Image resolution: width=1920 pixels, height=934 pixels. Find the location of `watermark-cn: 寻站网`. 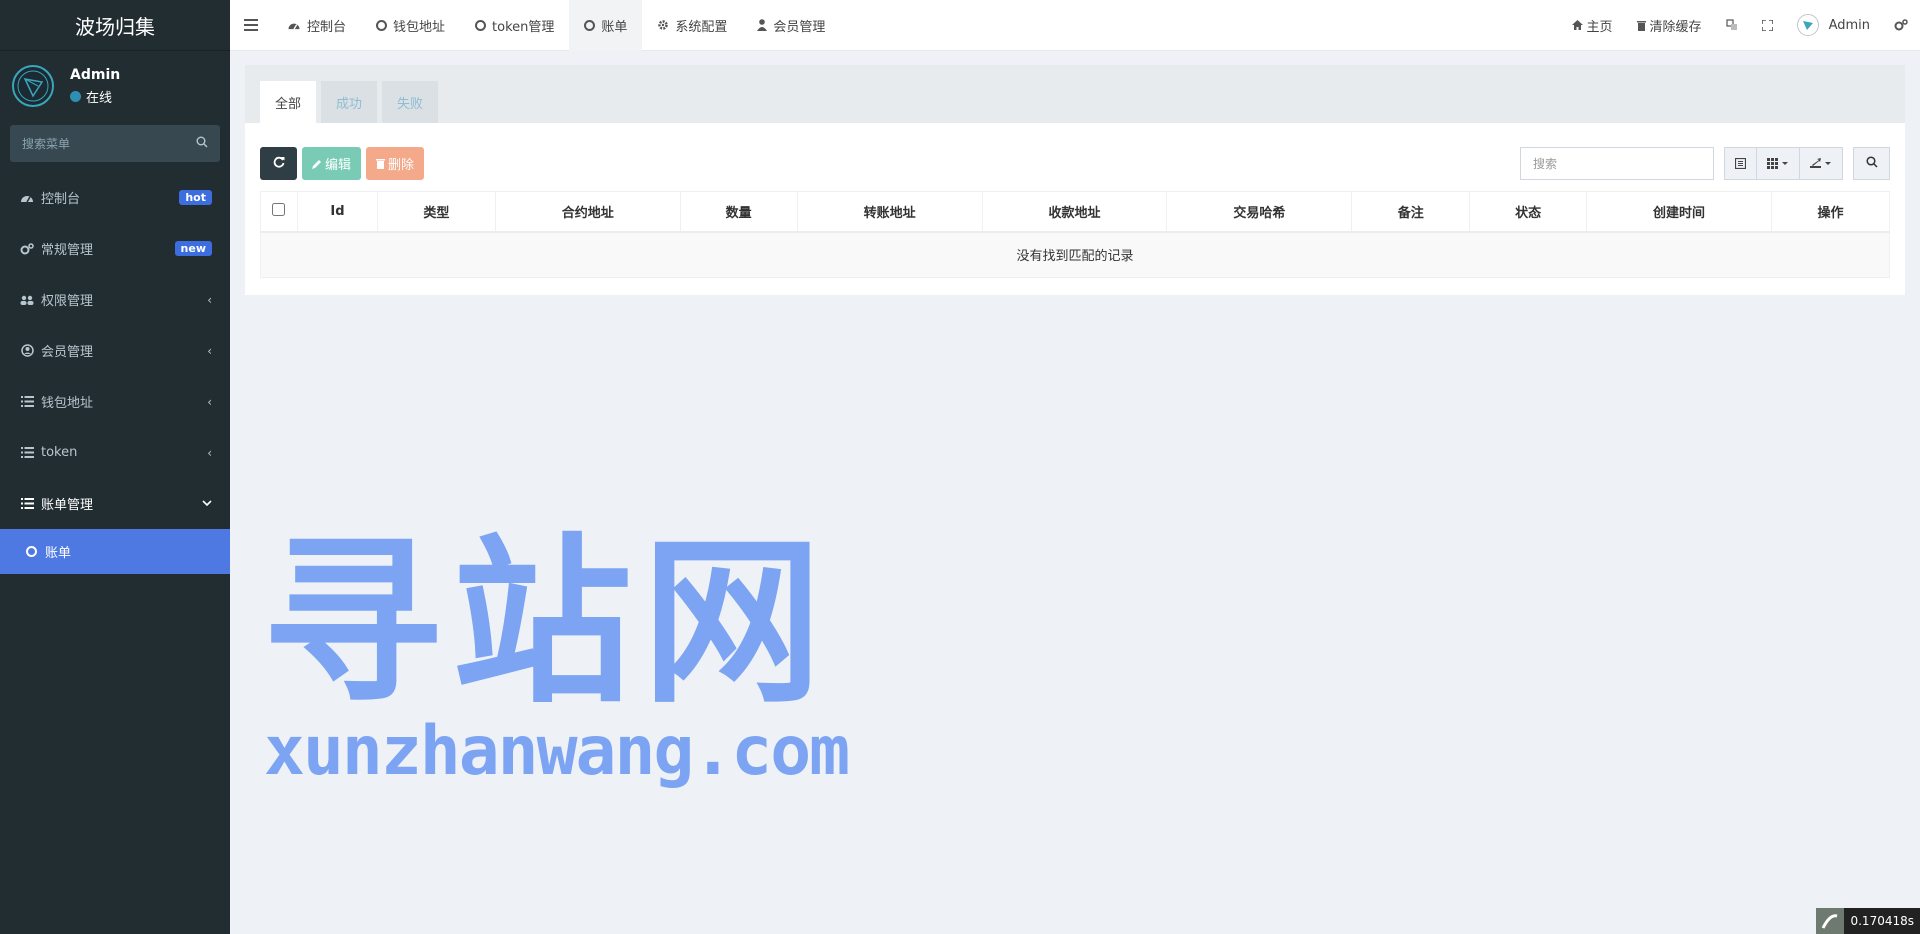

watermark-cn: 寻站网 is located at coordinates (547, 623).